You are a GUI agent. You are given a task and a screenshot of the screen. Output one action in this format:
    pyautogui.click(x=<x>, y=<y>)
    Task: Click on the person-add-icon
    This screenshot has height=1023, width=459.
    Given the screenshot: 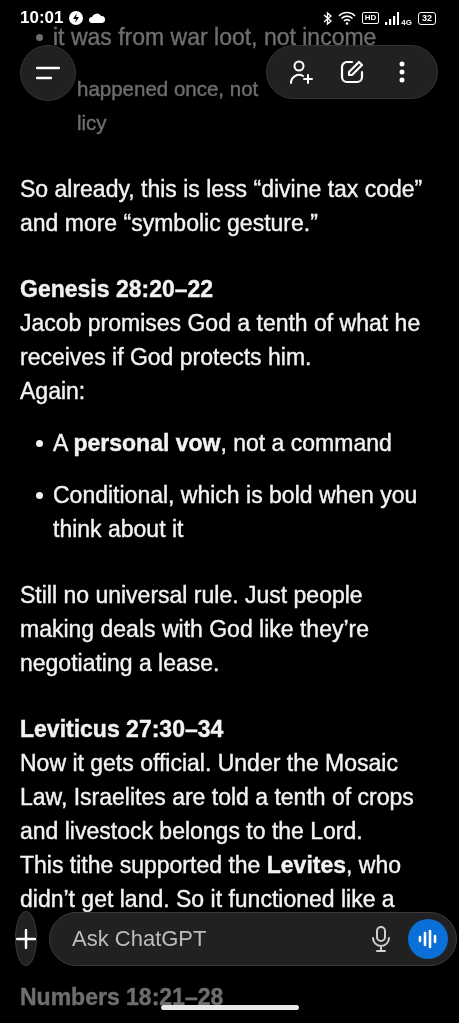 What is the action you would take?
    pyautogui.click(x=302, y=72)
    